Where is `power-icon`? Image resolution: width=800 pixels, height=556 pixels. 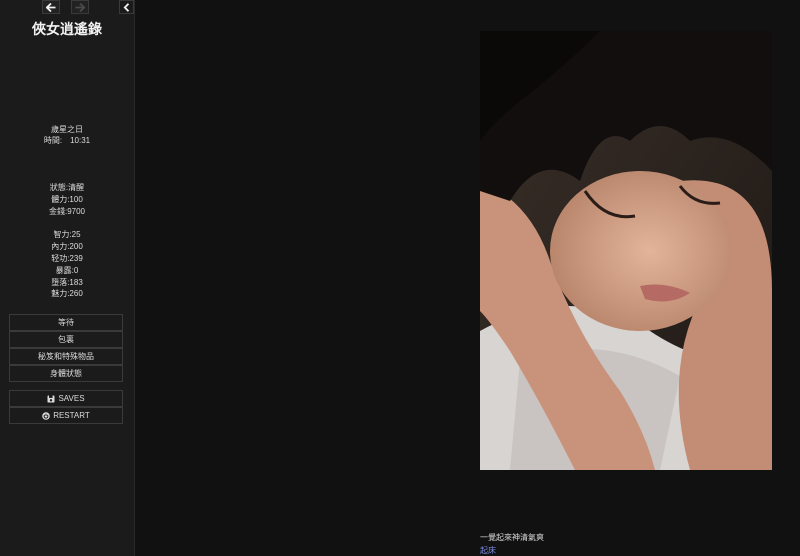 power-icon is located at coordinates (46, 415).